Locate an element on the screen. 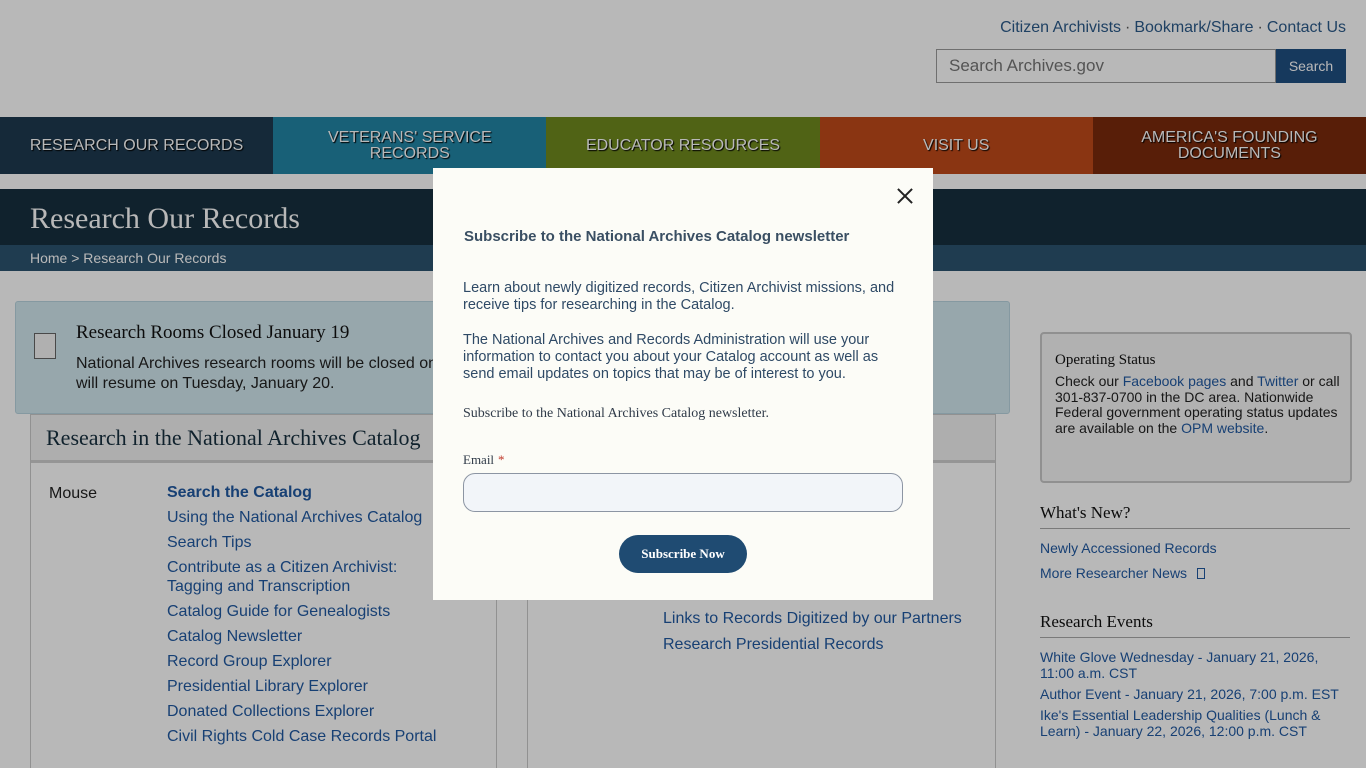 This screenshot has width=1366, height=768. subscribe-now-button: Subscribe Now is located at coordinates (683, 554).